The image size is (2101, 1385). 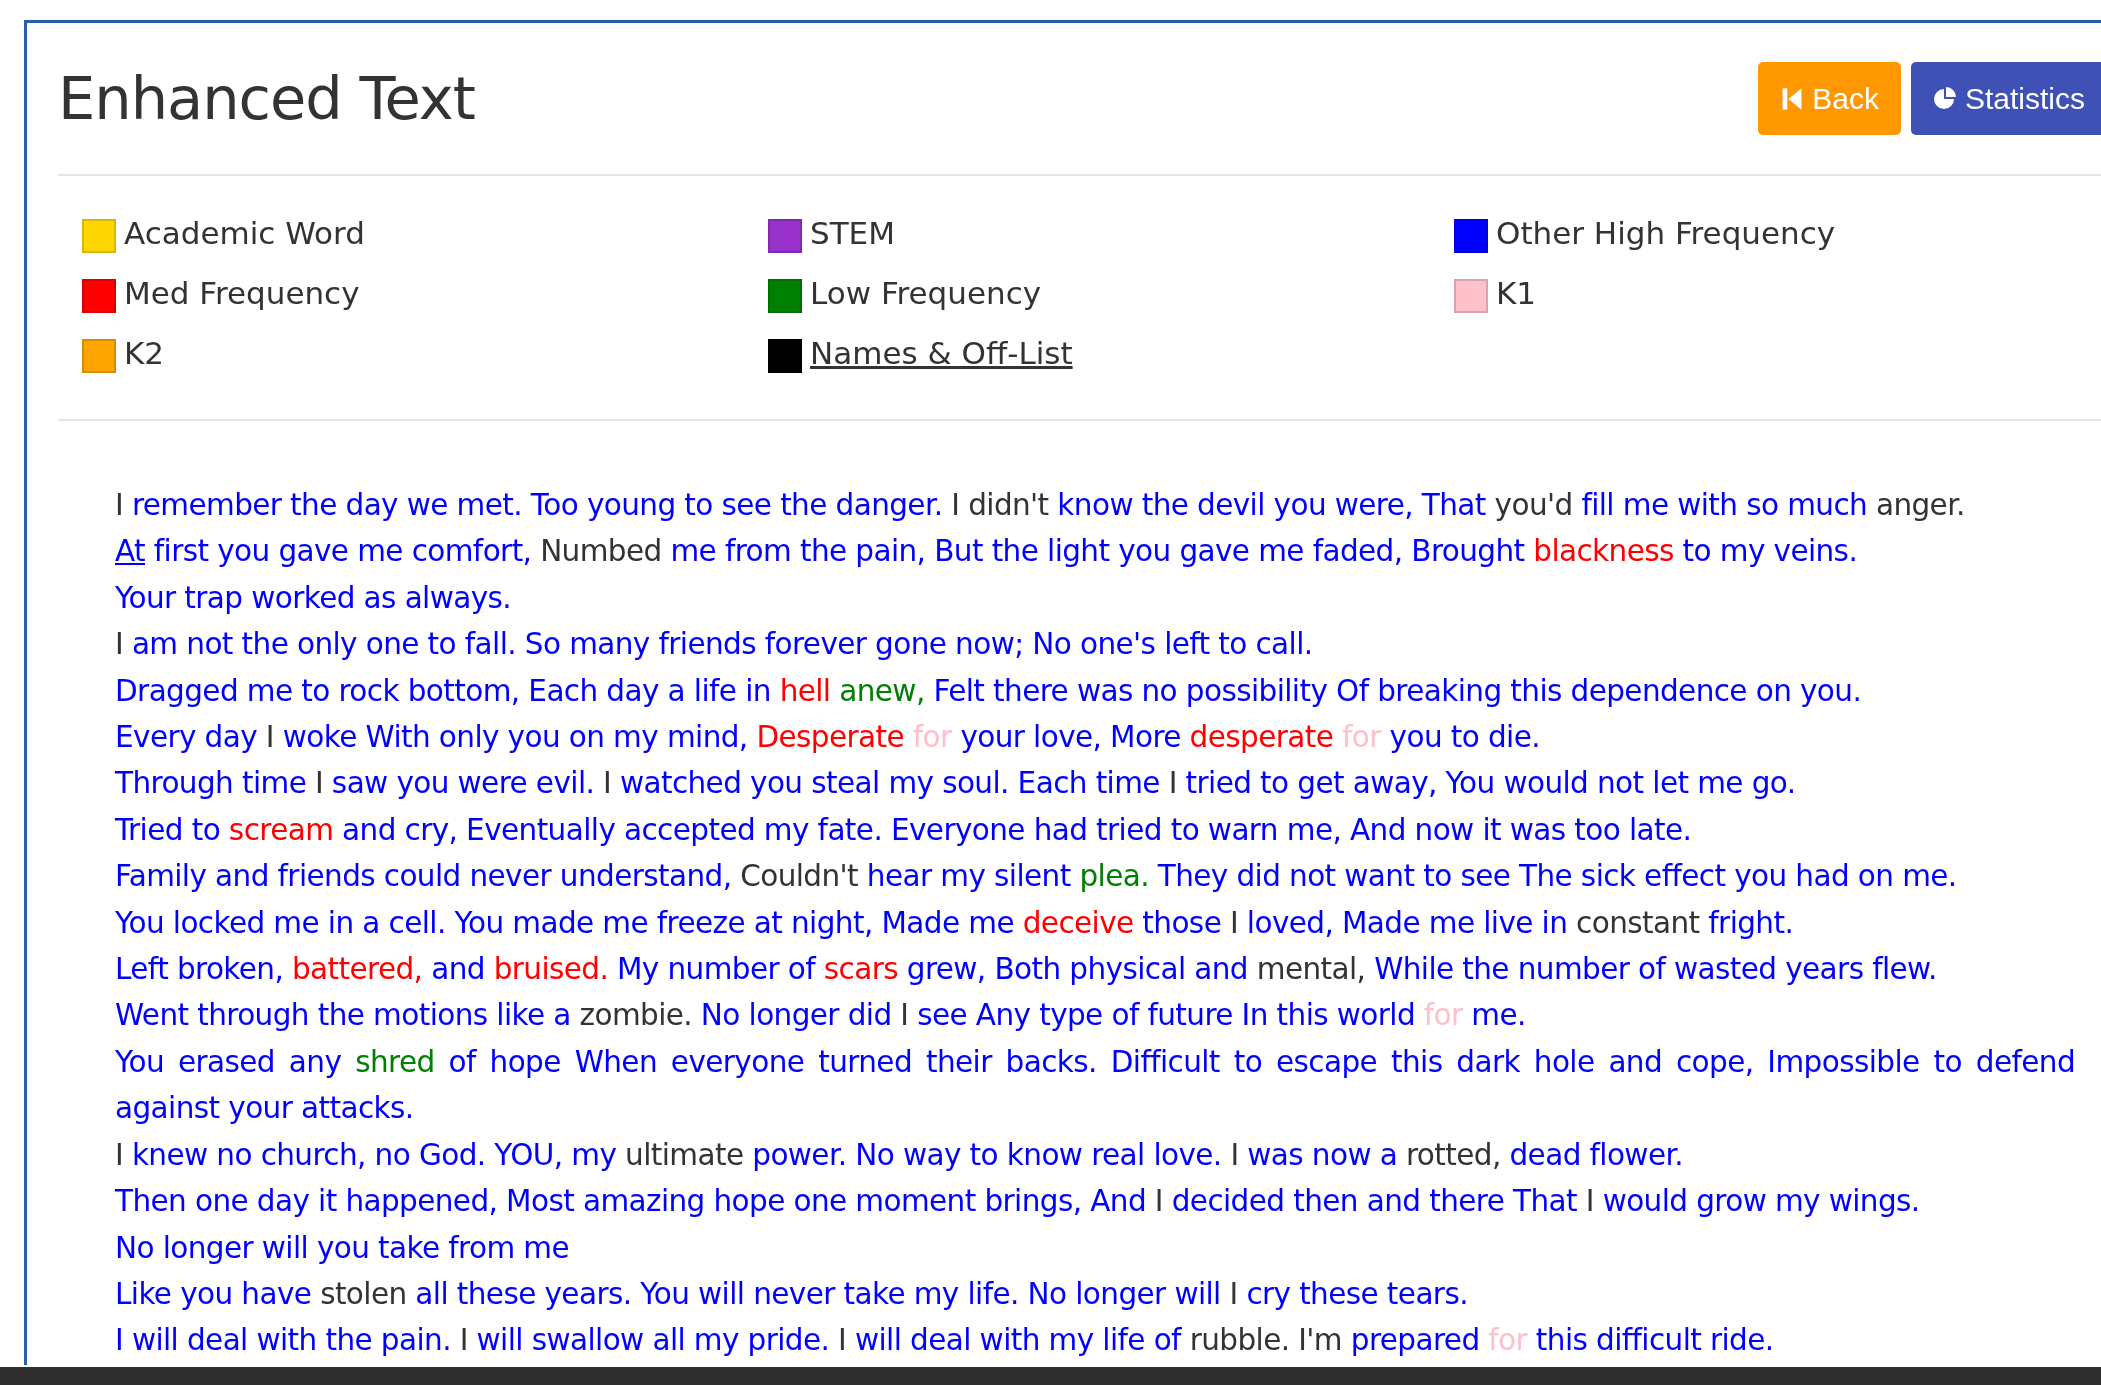 I want to click on poem-line: I will deal with the pain. I will swallow all my pride. I will deal with my life of rubble. I'm prepared for this difficult ride., so click(x=945, y=1341).